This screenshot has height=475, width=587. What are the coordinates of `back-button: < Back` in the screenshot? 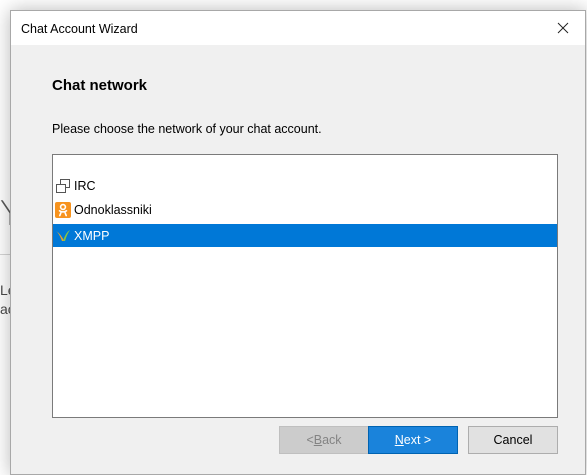 It's located at (324, 440).